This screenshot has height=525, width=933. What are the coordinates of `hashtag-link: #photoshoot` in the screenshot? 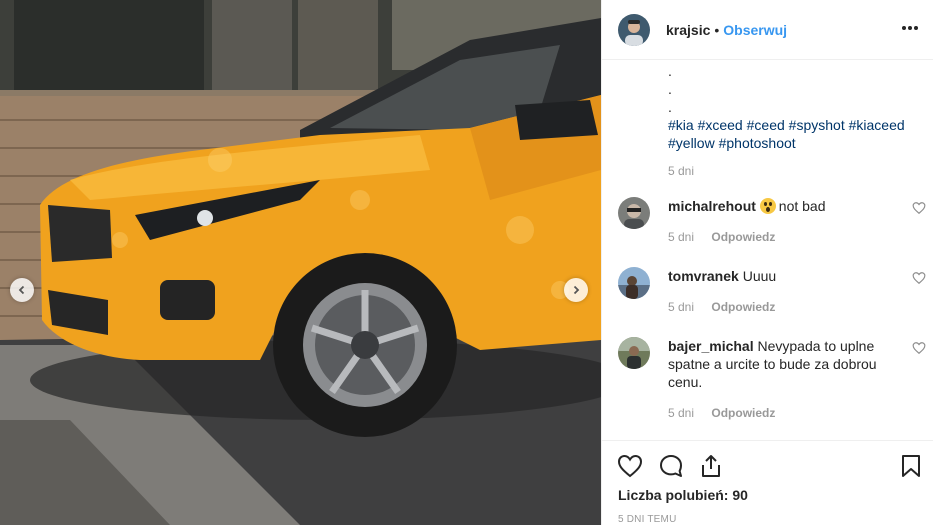 It's located at (757, 143).